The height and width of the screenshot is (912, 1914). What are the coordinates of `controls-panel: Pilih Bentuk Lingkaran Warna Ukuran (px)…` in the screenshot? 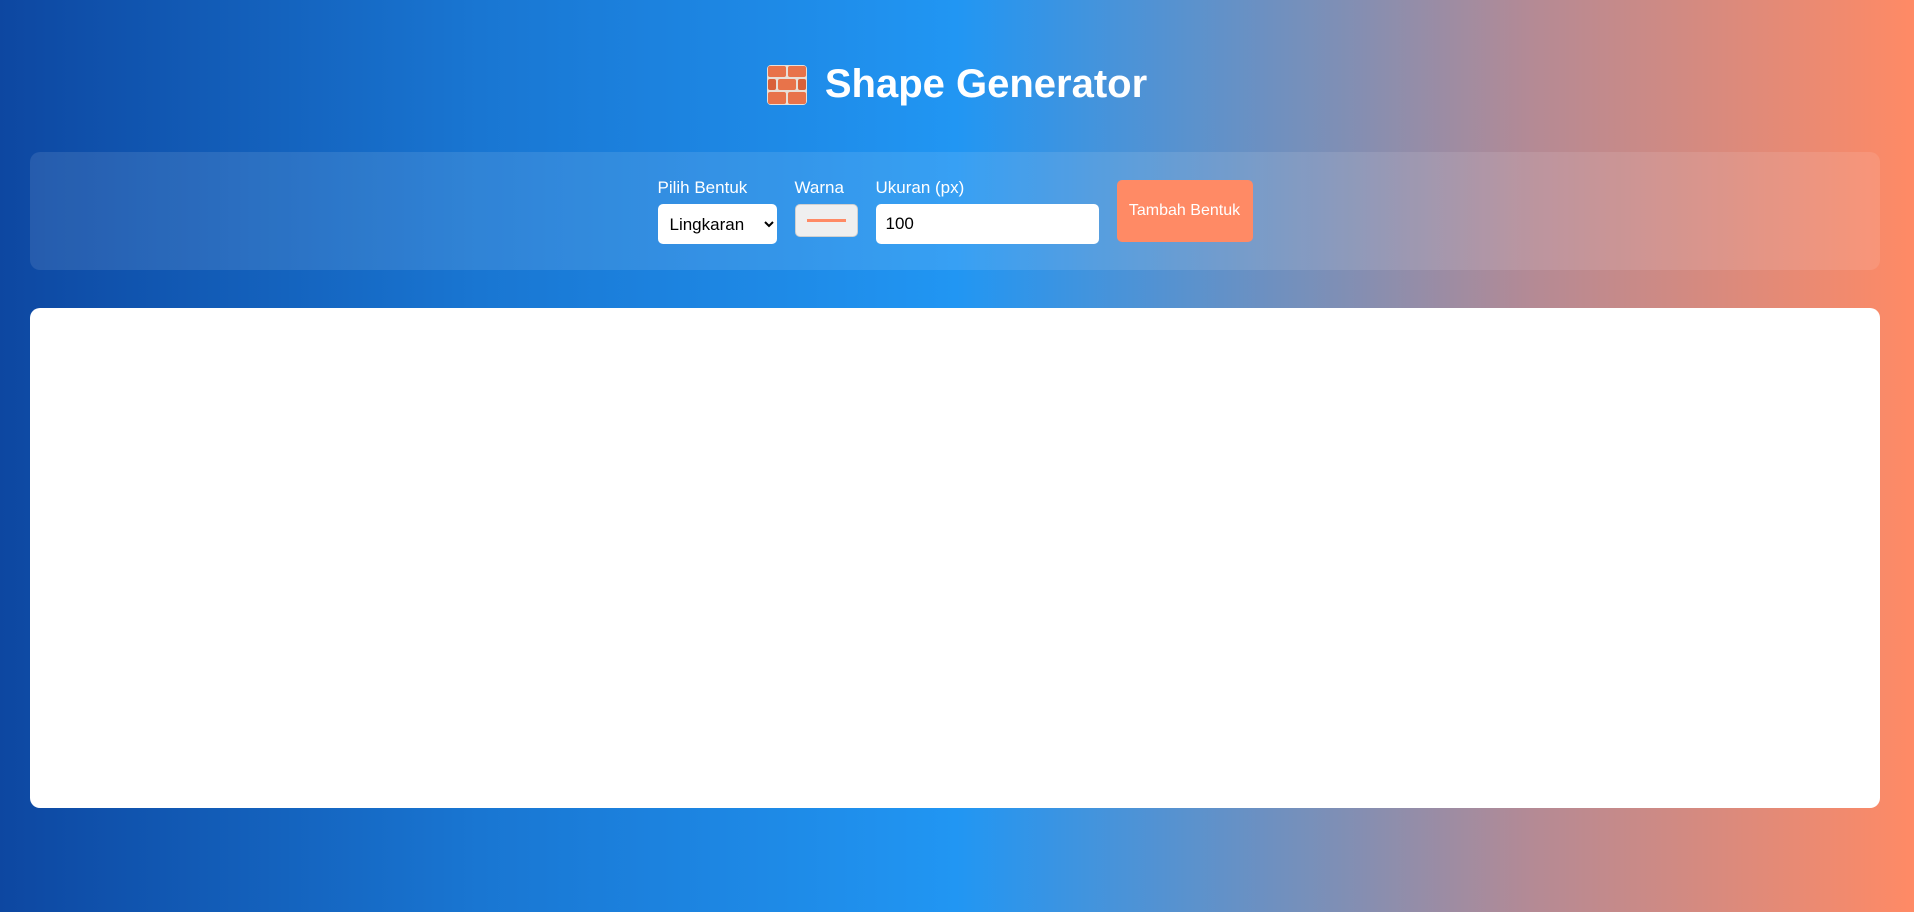 It's located at (955, 211).